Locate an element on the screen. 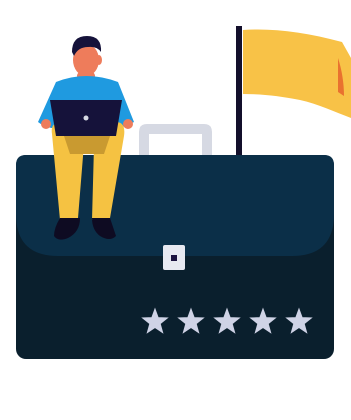  person-ear is located at coordinates (99, 60).